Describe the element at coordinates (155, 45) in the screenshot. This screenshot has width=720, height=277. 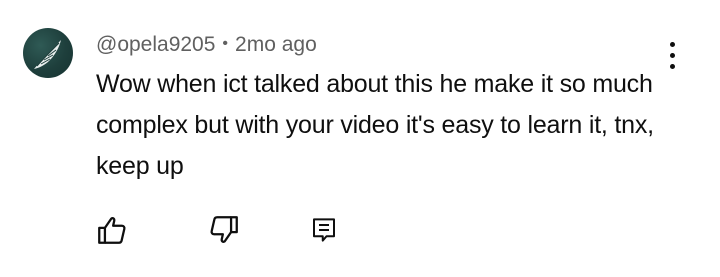
I see `author-handle: @opela9205` at that location.